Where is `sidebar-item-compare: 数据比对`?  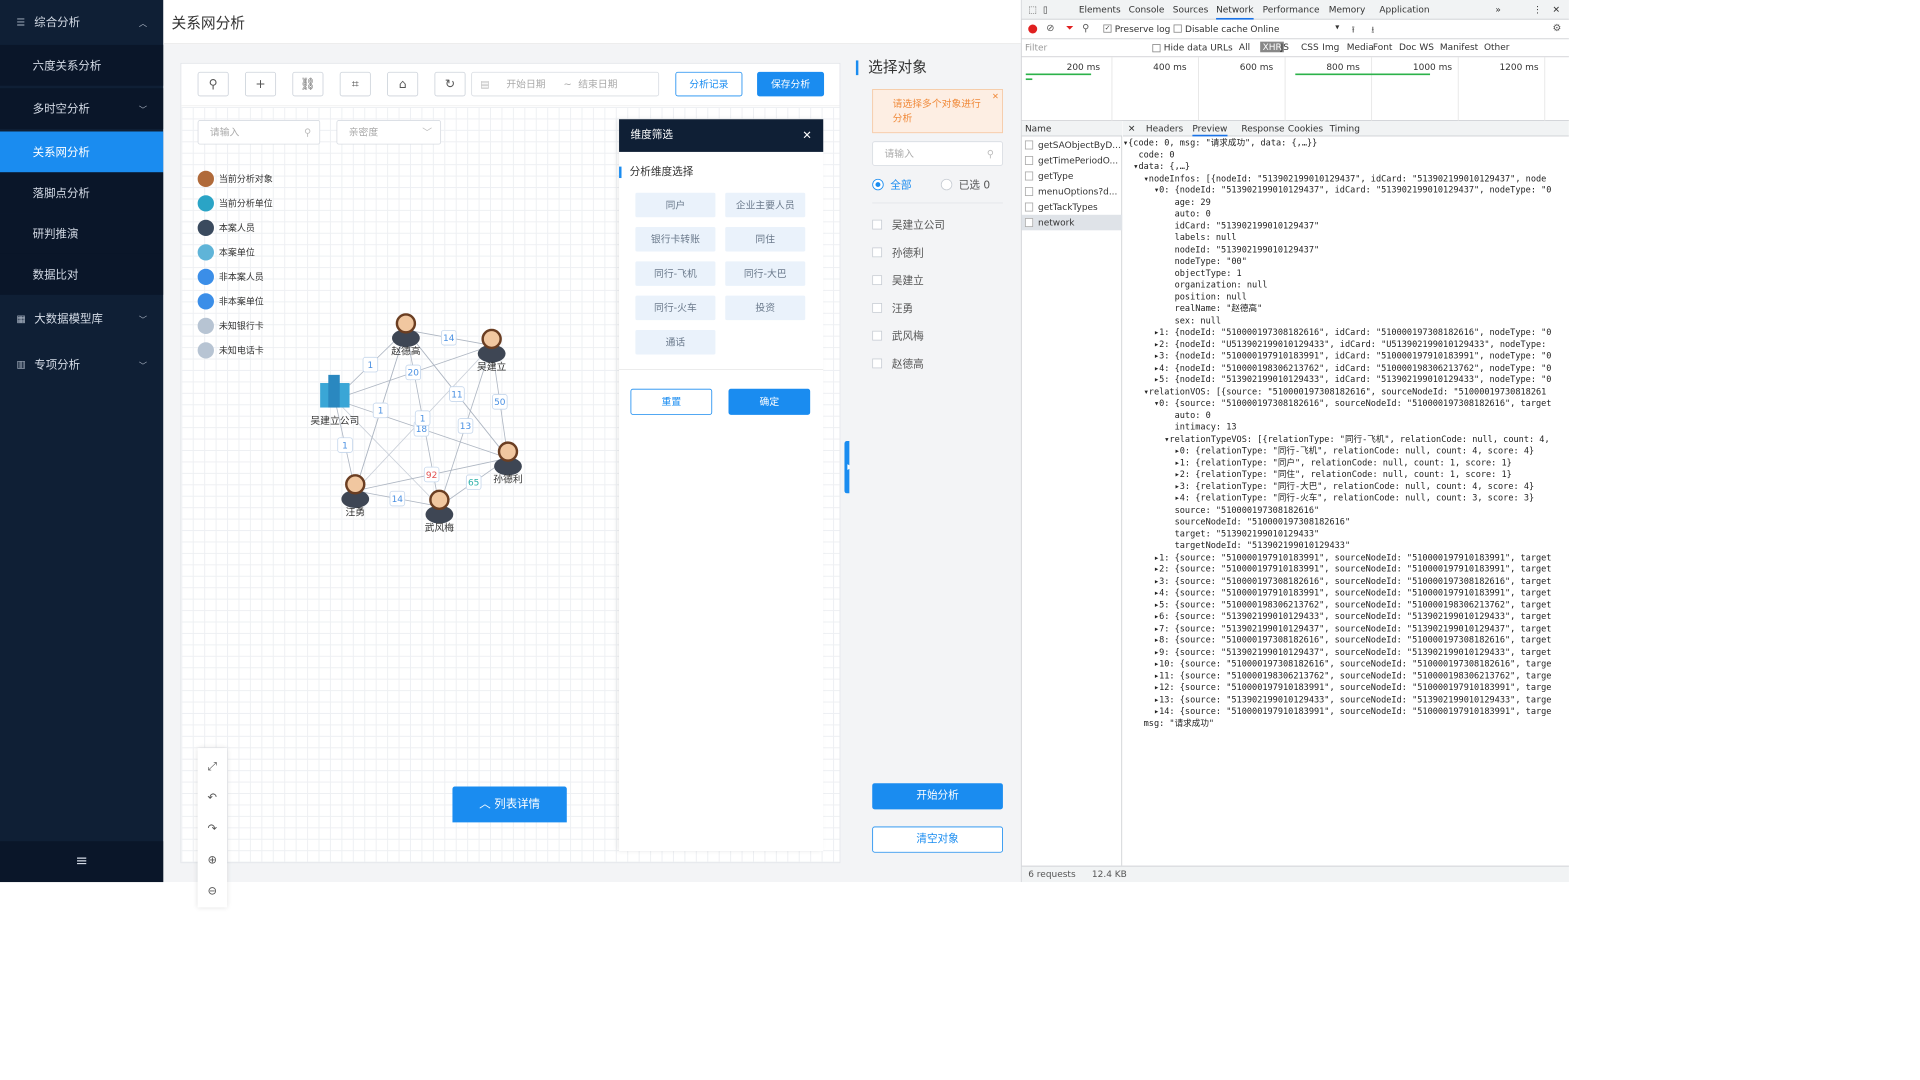
sidebar-item-compare: 数据比对 is located at coordinates (82, 274).